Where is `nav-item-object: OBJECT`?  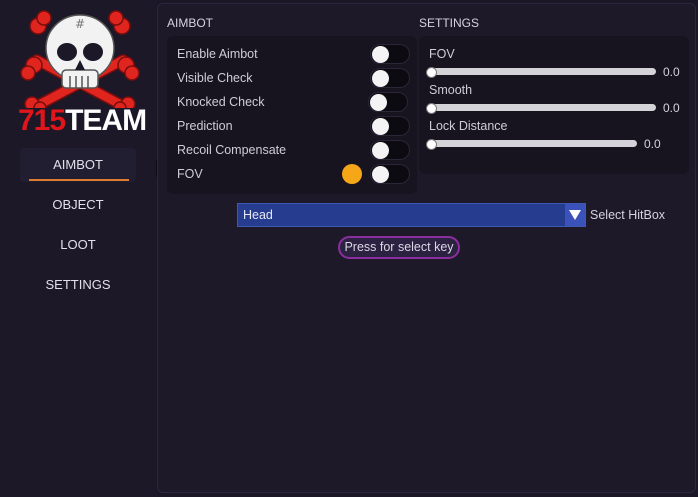
nav-item-object: OBJECT is located at coordinates (78, 205).